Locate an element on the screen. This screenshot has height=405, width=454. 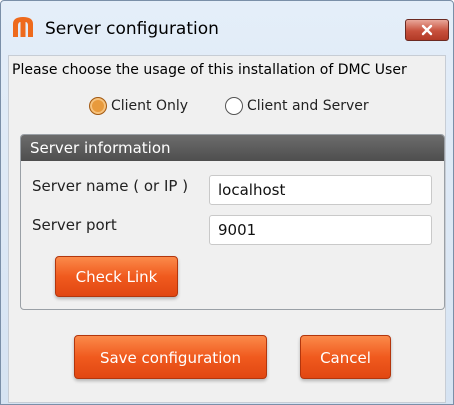
panel-title: Server information is located at coordinates (232, 148).